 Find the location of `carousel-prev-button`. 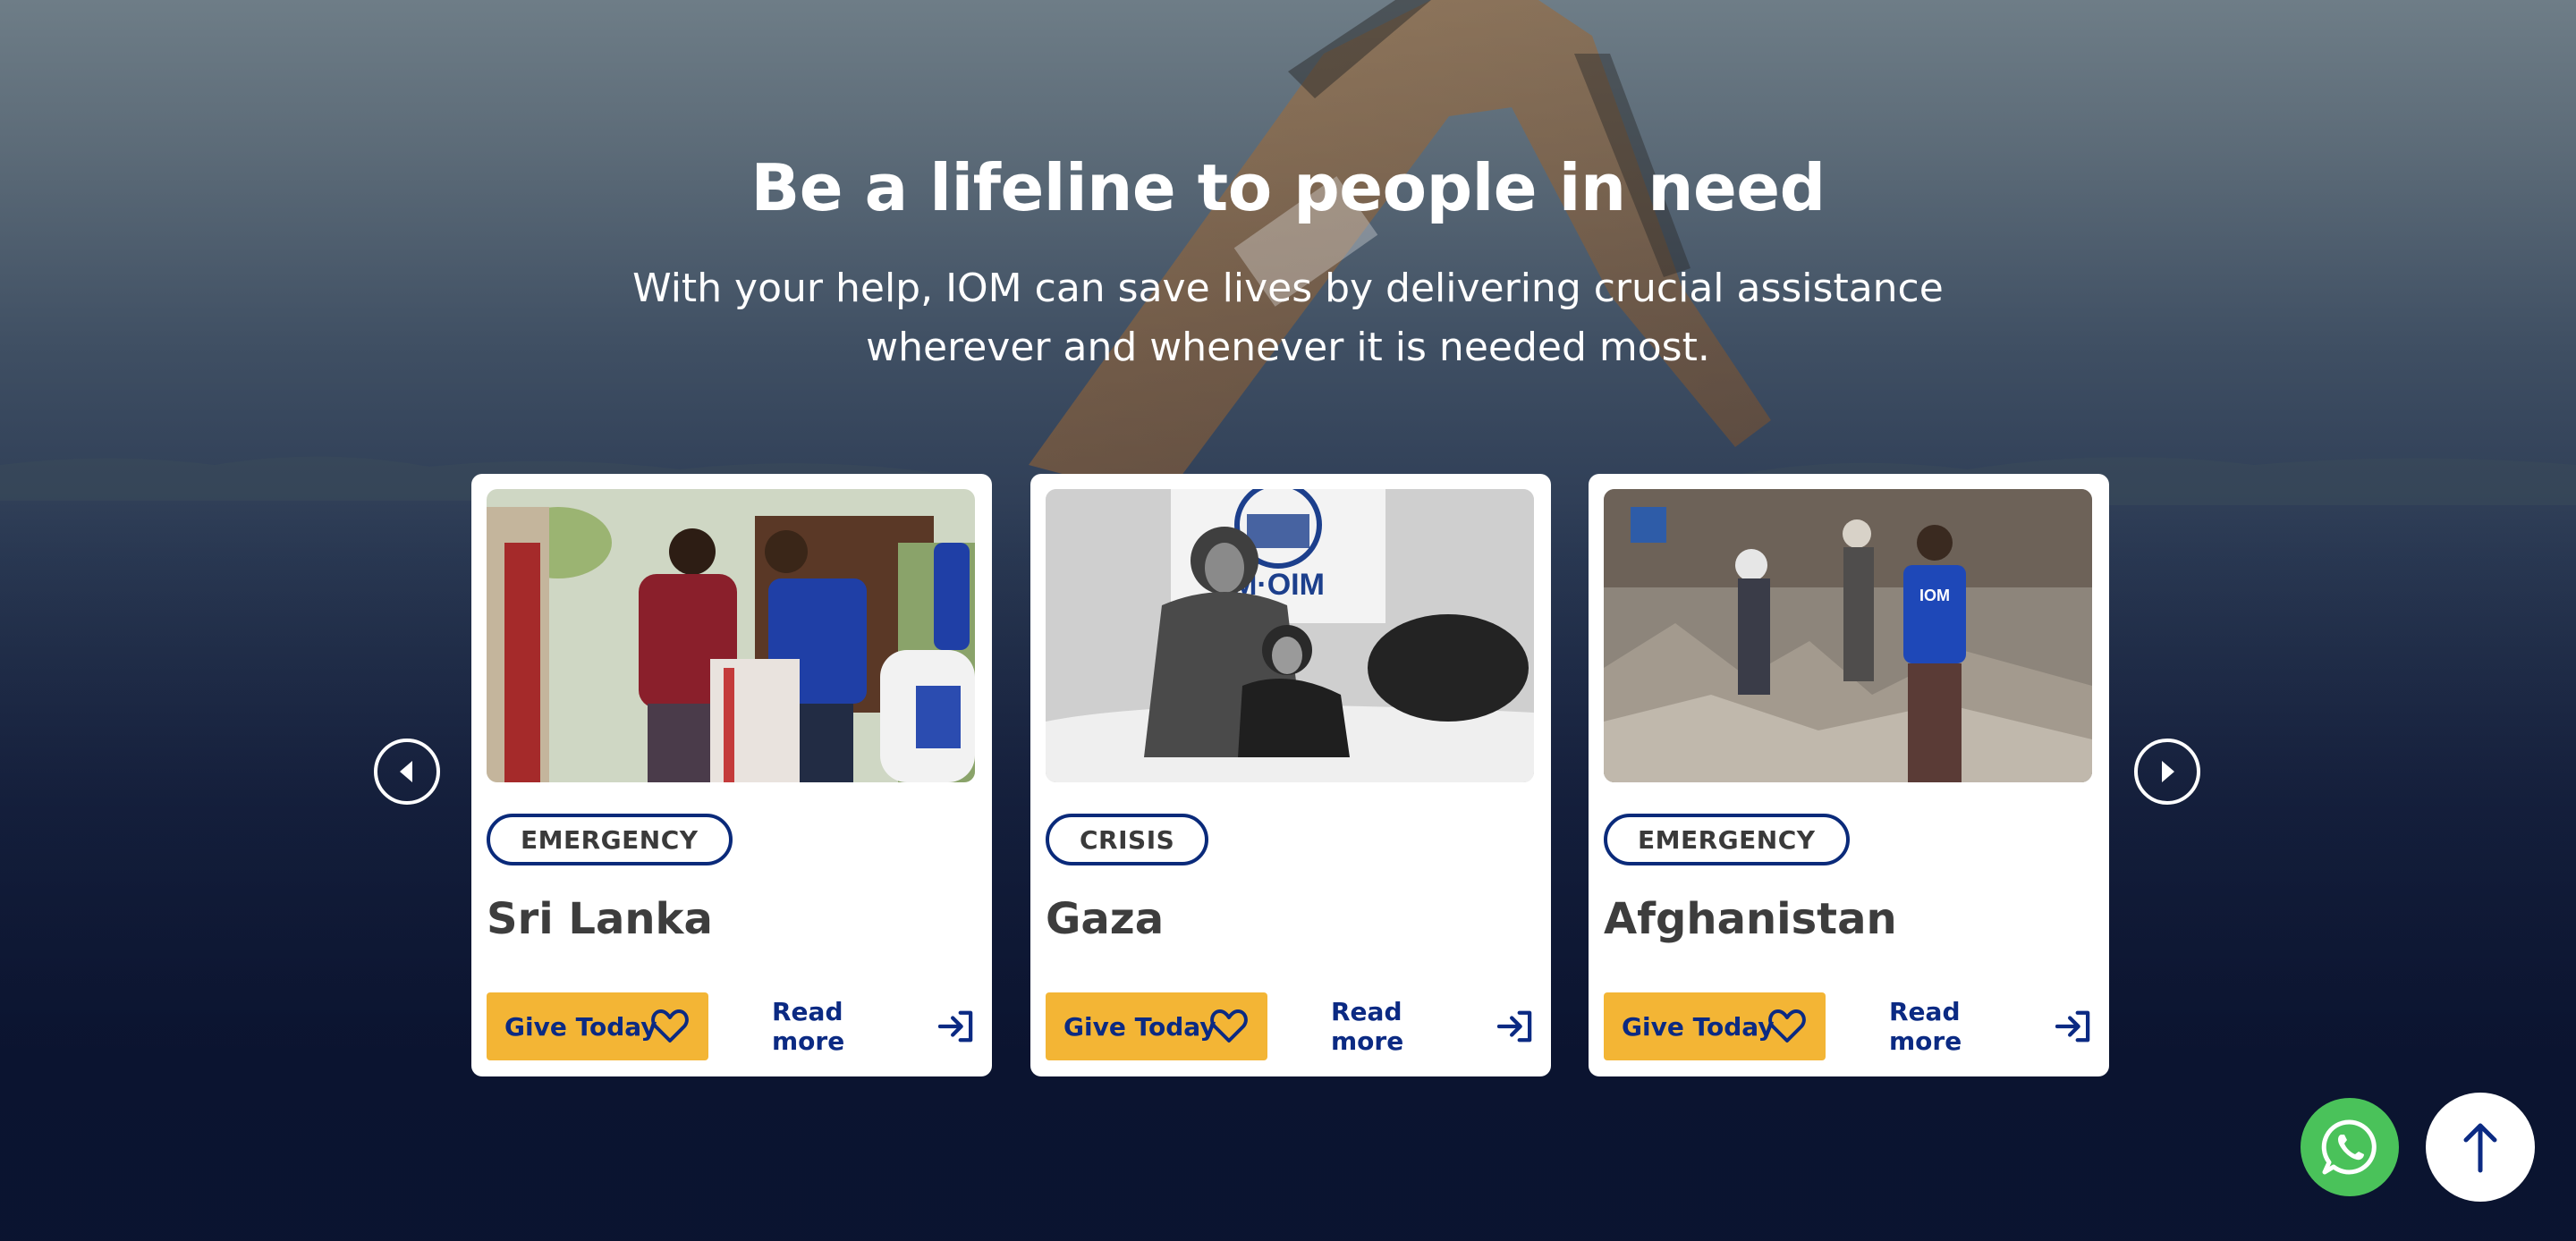

carousel-prev-button is located at coordinates (407, 772).